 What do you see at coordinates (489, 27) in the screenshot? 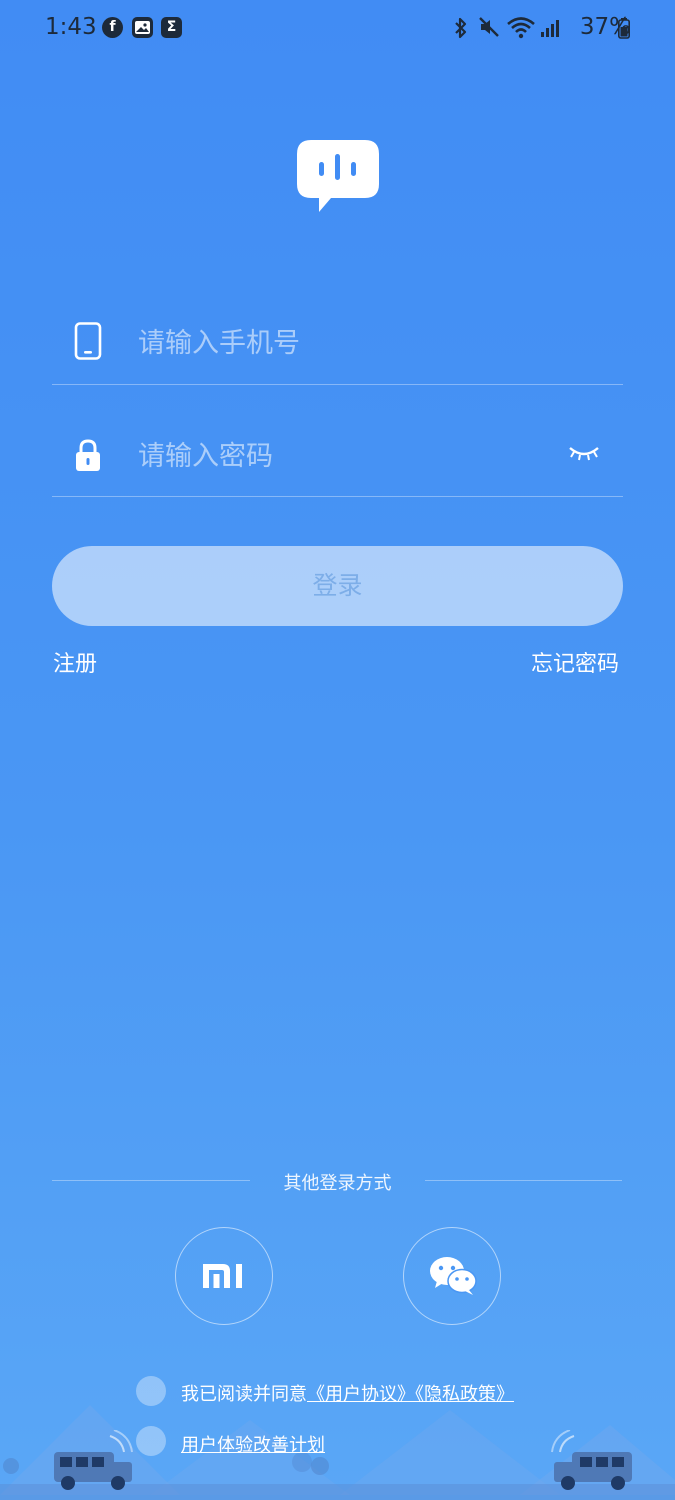
I see `mute-icon` at bounding box center [489, 27].